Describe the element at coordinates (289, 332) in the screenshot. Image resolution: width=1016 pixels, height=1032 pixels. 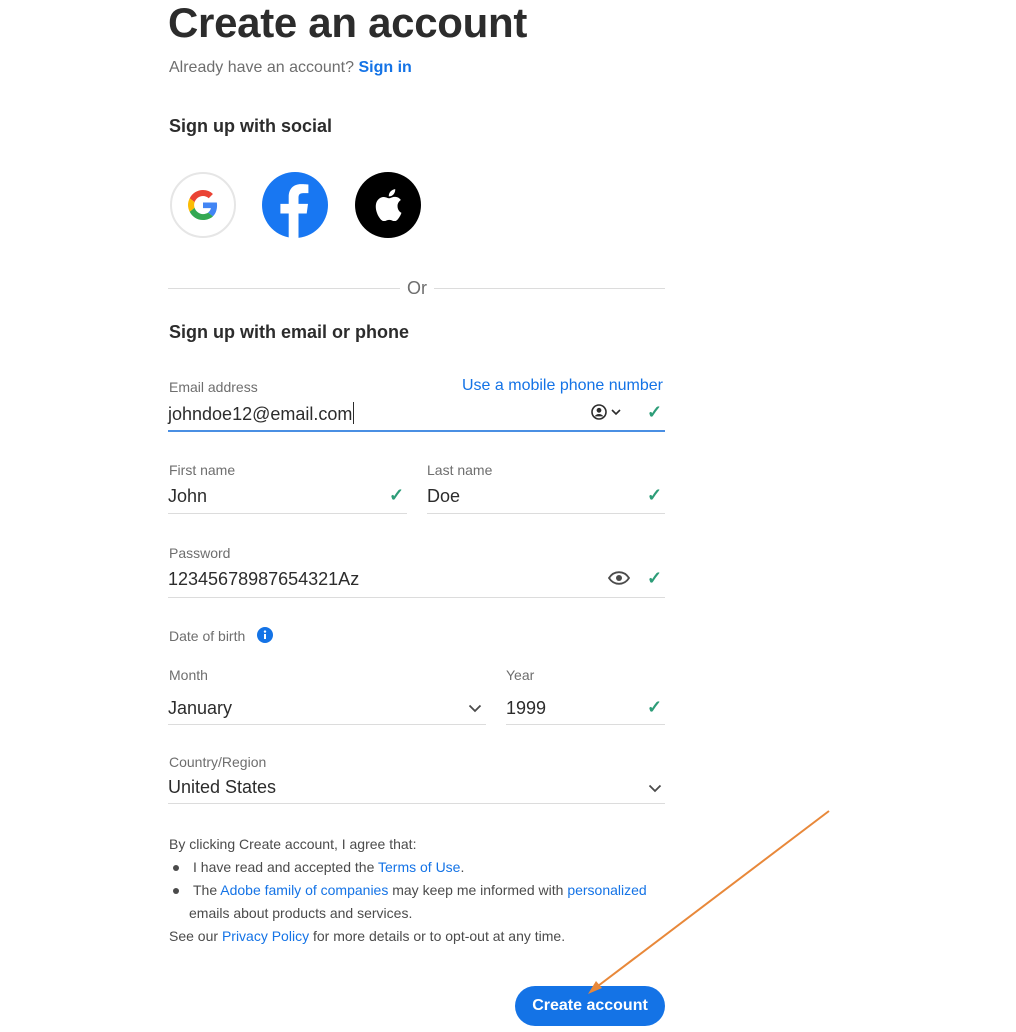
I see `email-section-heading: Sign up with email or phone` at that location.